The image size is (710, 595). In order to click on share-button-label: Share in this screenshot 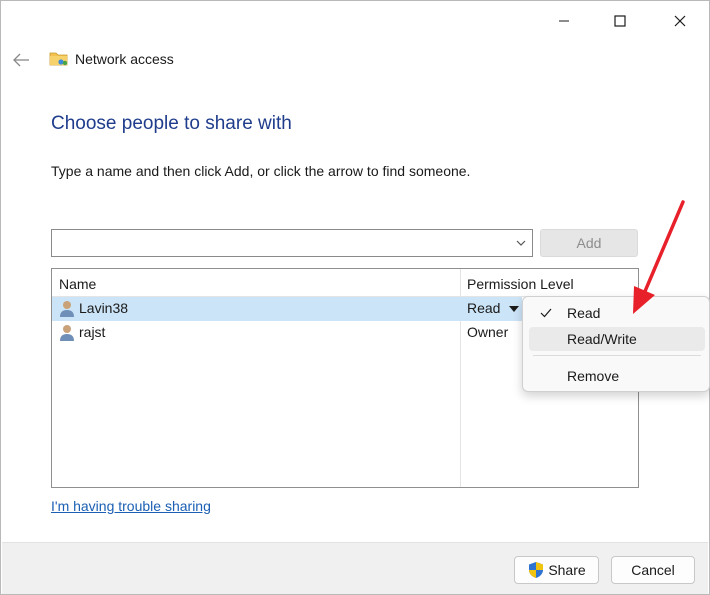, I will do `click(567, 570)`.